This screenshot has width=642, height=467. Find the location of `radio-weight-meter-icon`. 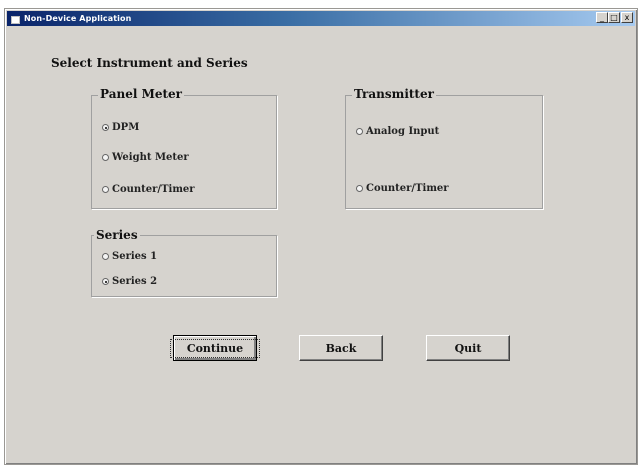

radio-weight-meter-icon is located at coordinates (105, 157).